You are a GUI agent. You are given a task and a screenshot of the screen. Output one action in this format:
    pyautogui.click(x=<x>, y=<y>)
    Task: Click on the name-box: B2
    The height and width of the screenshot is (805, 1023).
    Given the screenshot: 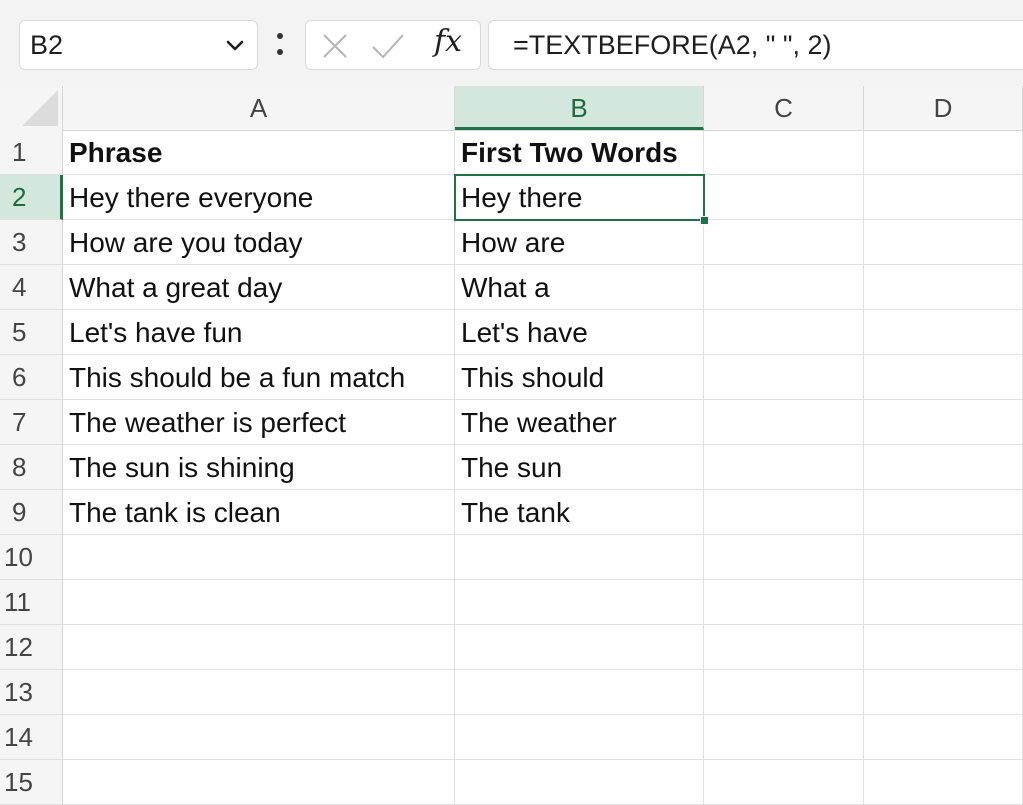 What is the action you would take?
    pyautogui.click(x=138, y=45)
    